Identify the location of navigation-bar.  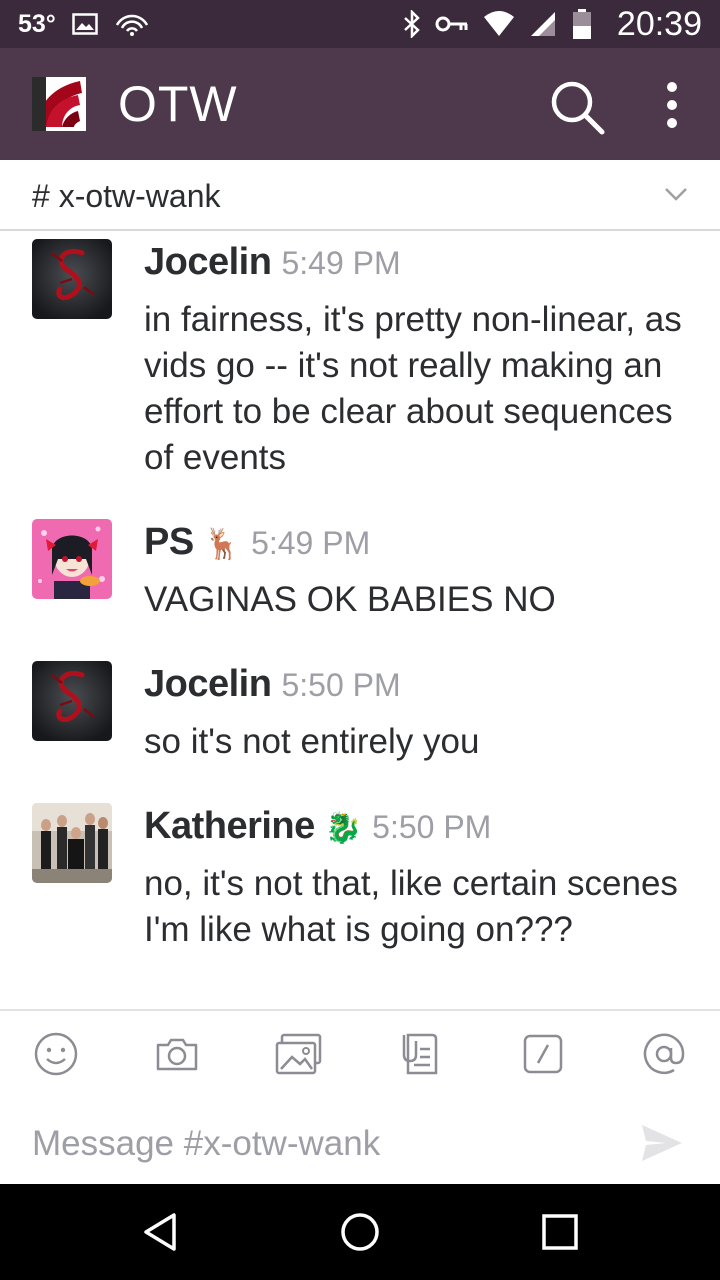
(360, 1232).